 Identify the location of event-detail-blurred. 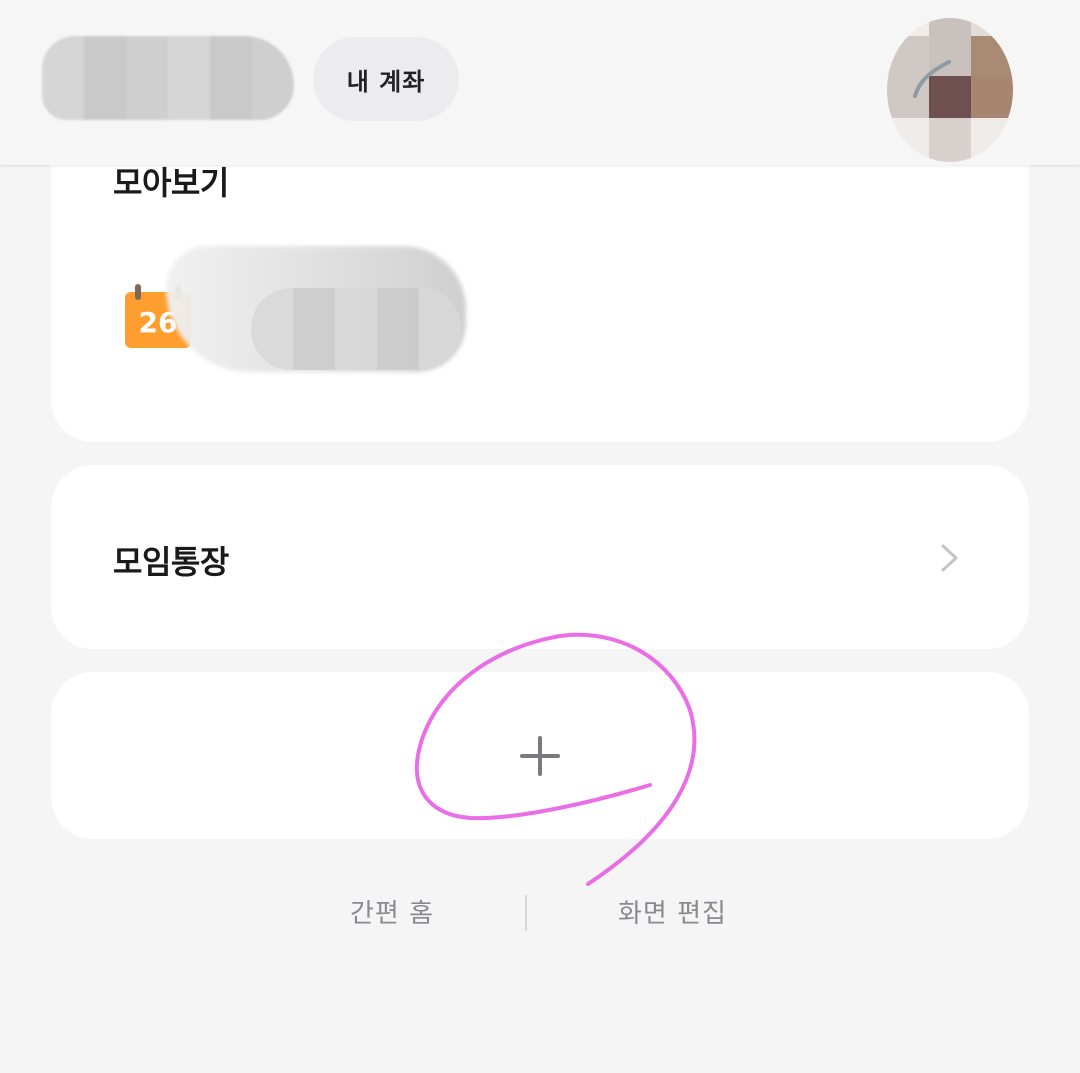
(356, 329).